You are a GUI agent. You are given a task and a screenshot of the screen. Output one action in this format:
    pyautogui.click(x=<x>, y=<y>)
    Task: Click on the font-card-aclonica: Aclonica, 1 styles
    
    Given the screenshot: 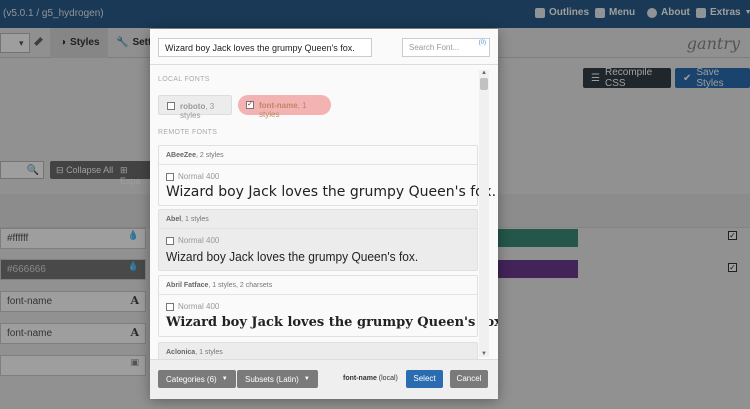 What is the action you would take?
    pyautogui.click(x=318, y=350)
    